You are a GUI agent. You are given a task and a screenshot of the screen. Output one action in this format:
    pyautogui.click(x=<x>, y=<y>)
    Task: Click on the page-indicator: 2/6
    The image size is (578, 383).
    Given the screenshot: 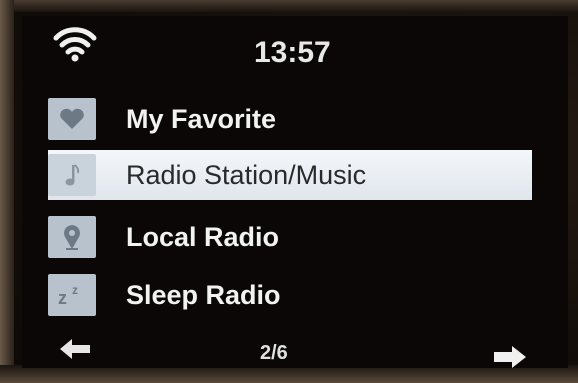 What is the action you would take?
    pyautogui.click(x=274, y=353)
    